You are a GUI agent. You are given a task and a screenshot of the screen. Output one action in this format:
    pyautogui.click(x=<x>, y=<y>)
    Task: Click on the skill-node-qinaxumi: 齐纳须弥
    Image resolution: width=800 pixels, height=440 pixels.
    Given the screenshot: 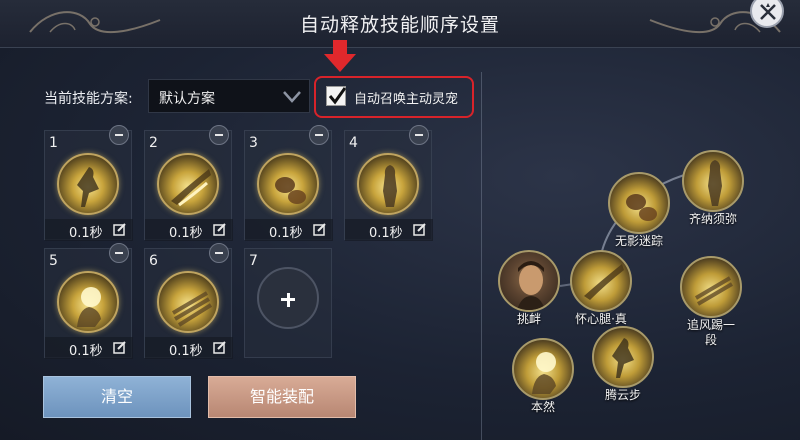 What is the action you would take?
    pyautogui.click(x=713, y=188)
    